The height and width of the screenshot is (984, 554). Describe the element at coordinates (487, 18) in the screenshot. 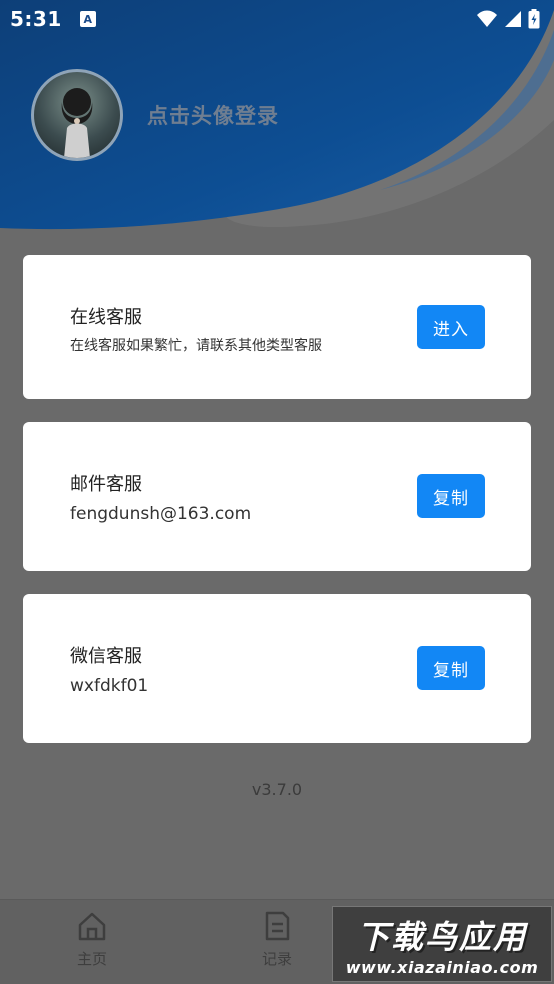

I see `wifi-icon` at that location.